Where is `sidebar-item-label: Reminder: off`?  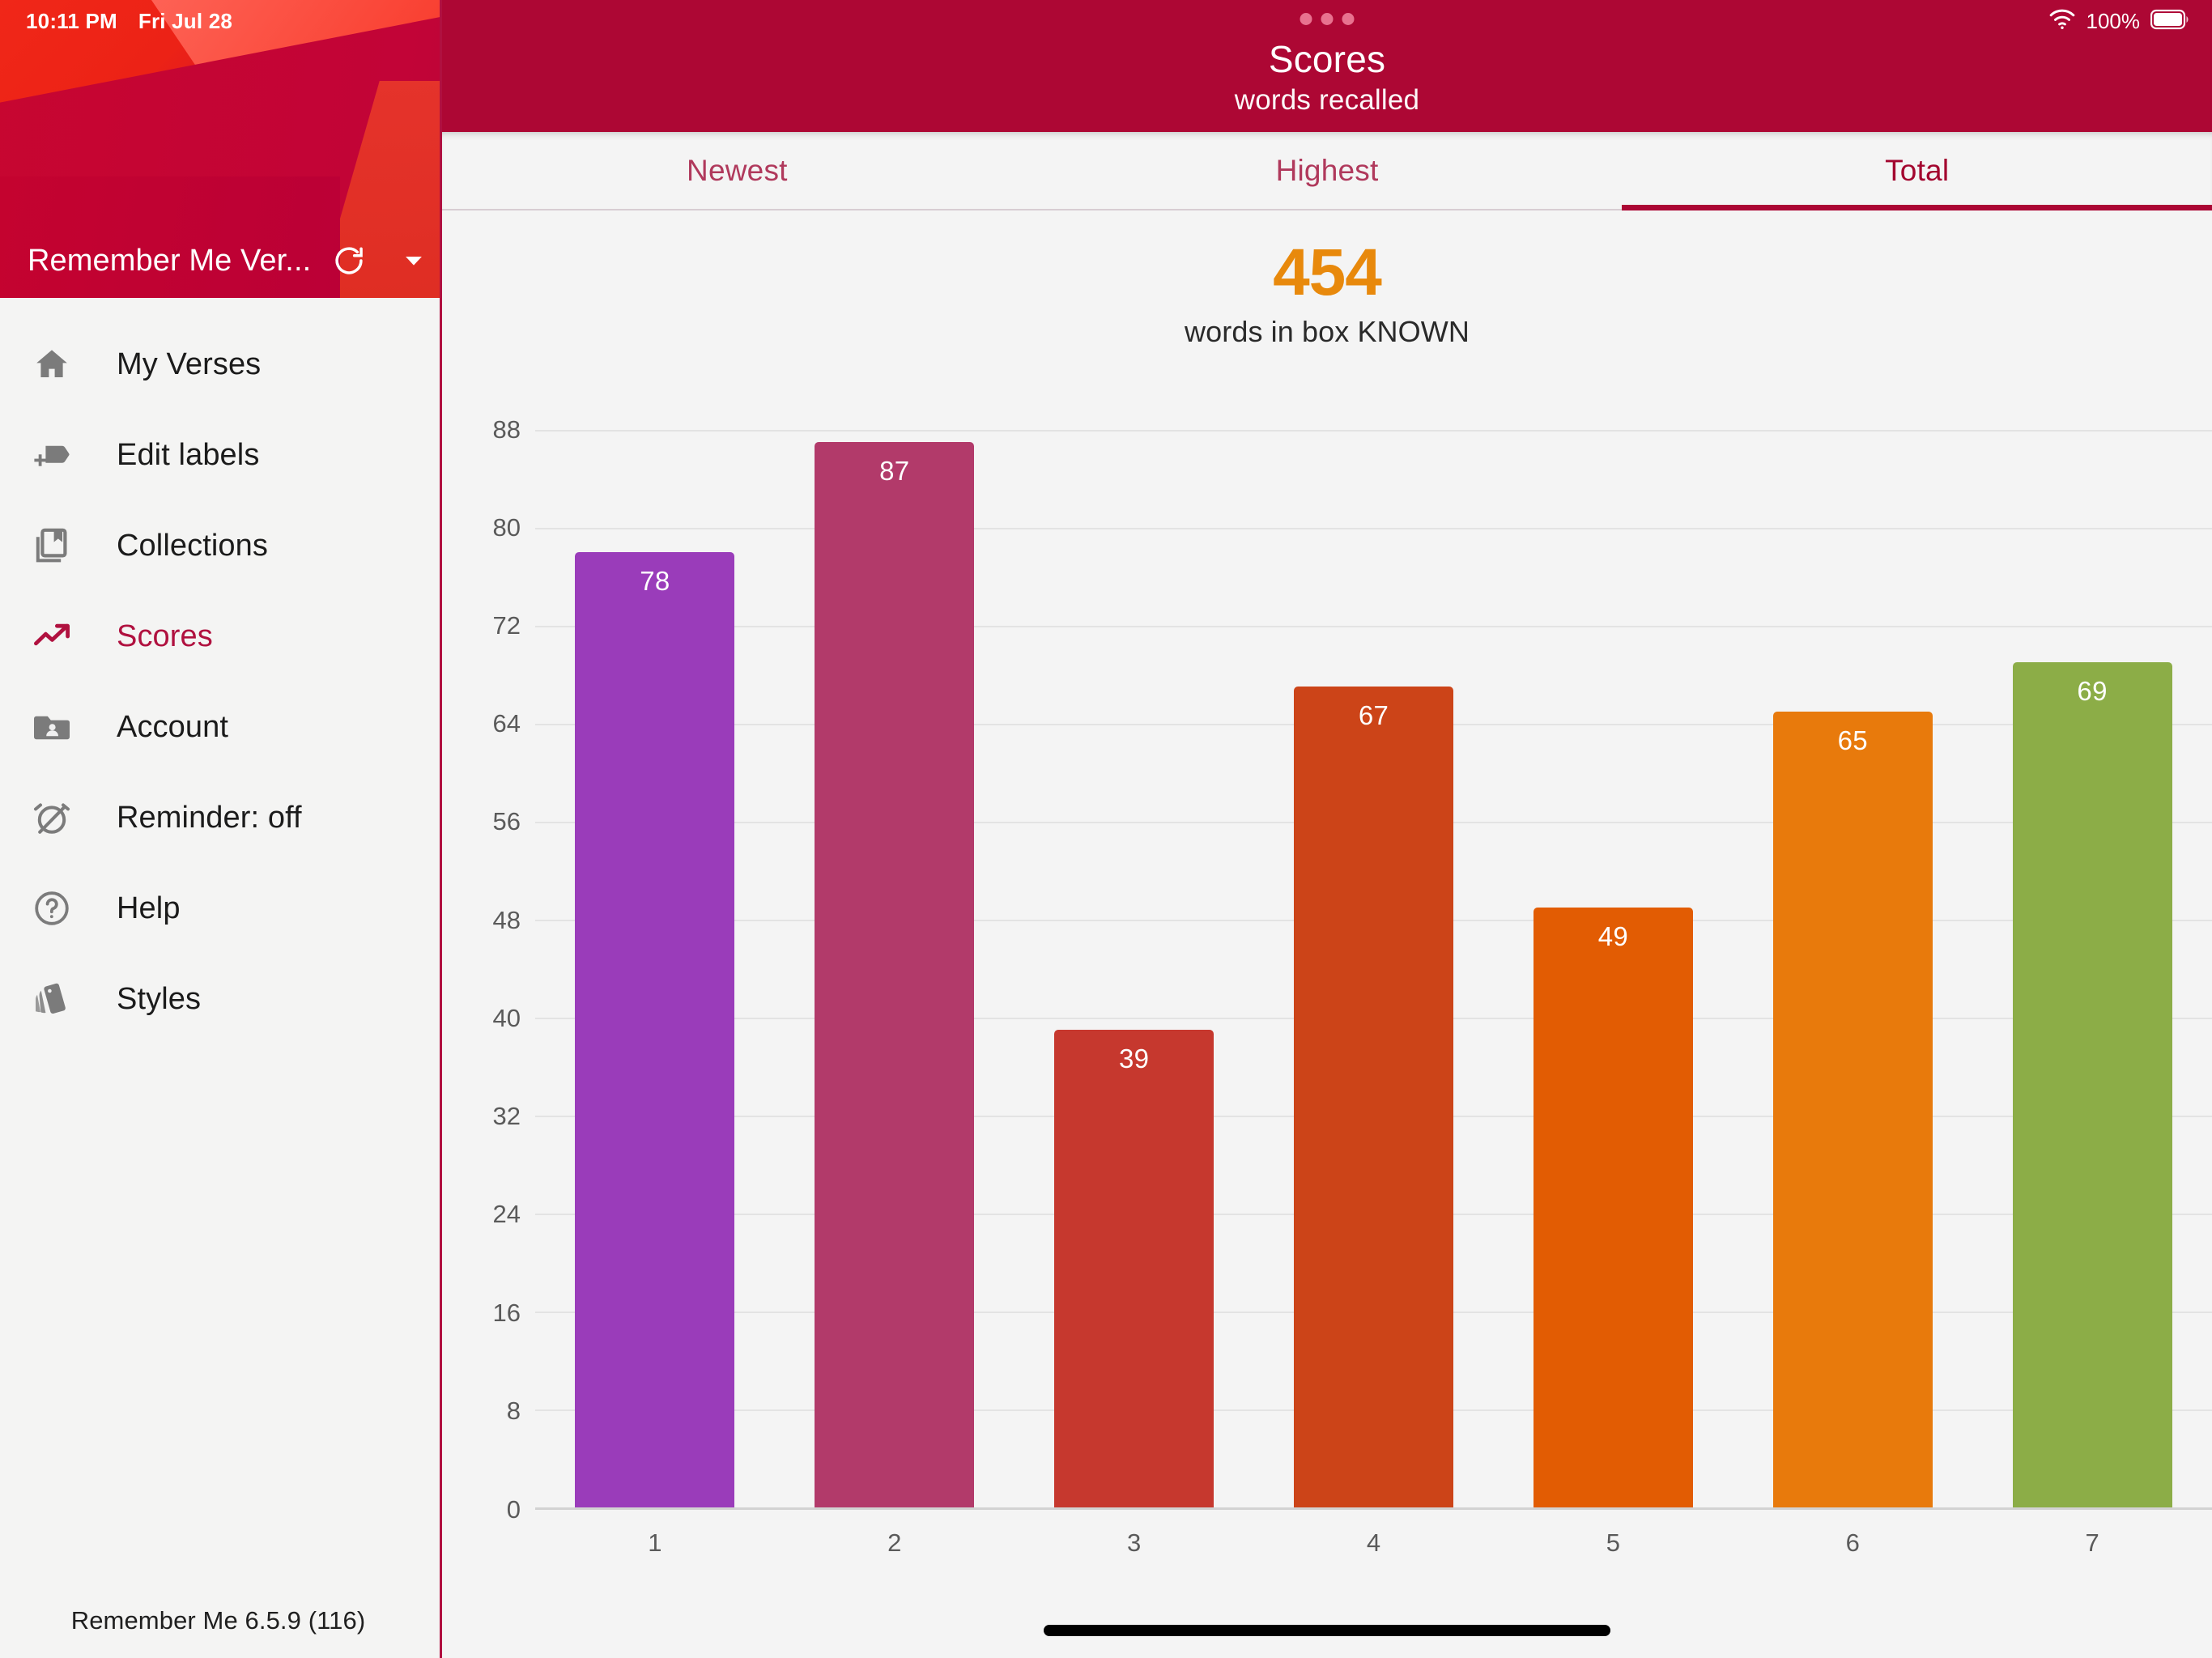 sidebar-item-label: Reminder: off is located at coordinates (209, 817).